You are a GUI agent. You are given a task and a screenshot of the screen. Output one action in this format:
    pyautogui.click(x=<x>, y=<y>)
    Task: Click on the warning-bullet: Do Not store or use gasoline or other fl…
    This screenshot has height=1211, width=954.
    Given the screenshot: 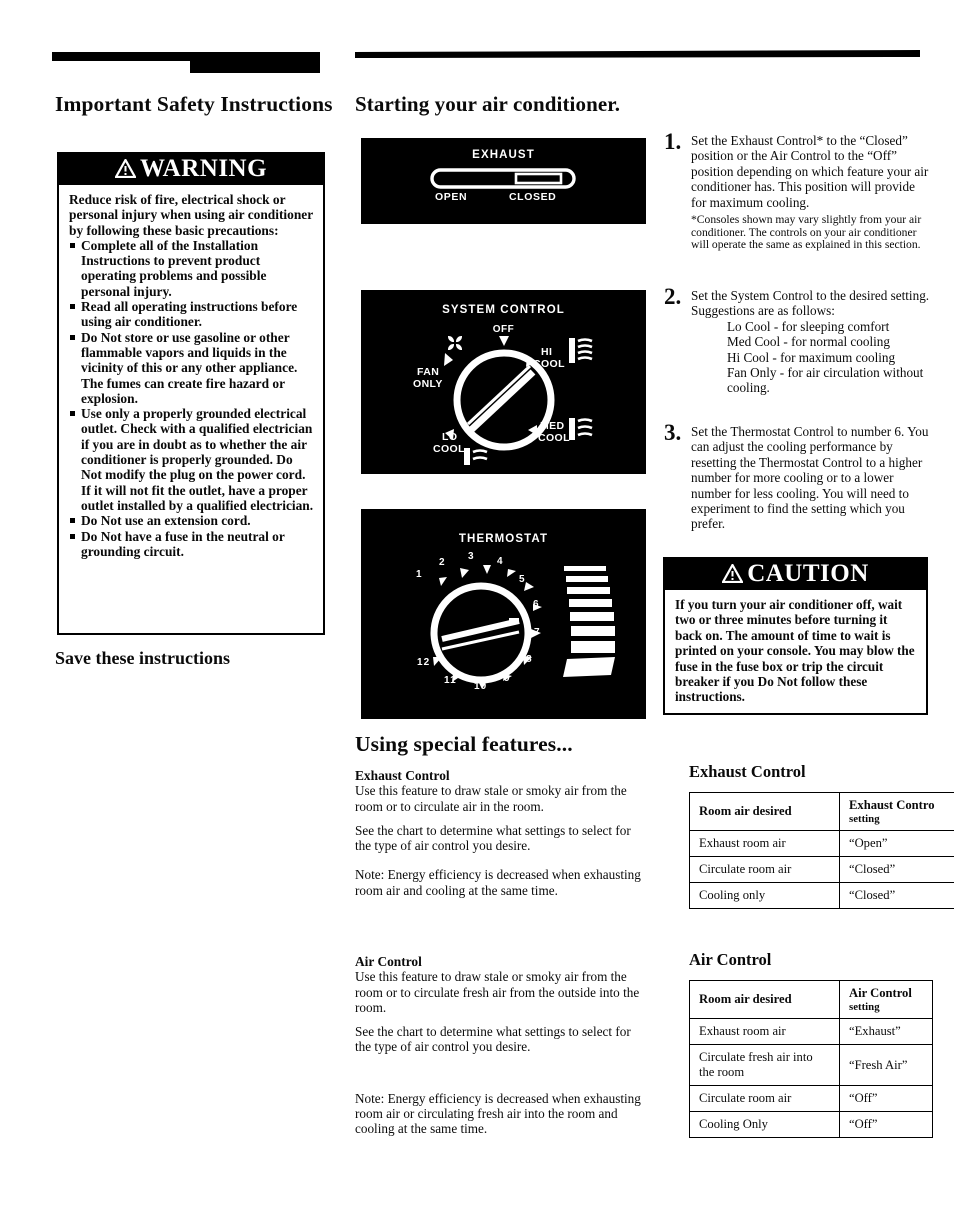 What is the action you would take?
    pyautogui.click(x=191, y=368)
    